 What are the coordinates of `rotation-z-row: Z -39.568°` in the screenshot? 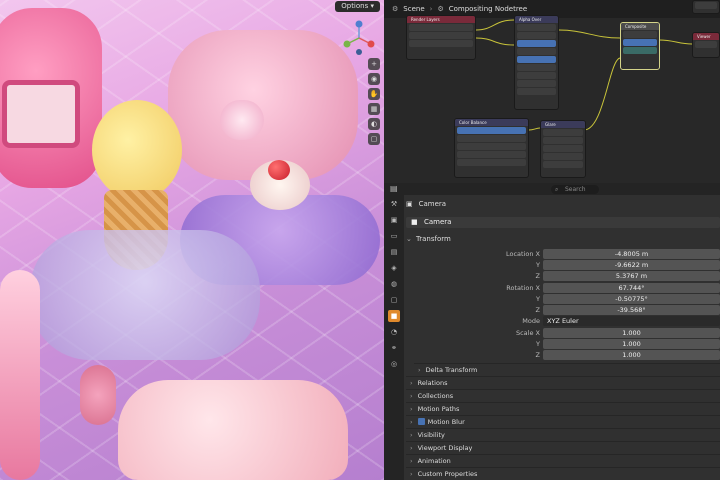 It's located at (563, 310).